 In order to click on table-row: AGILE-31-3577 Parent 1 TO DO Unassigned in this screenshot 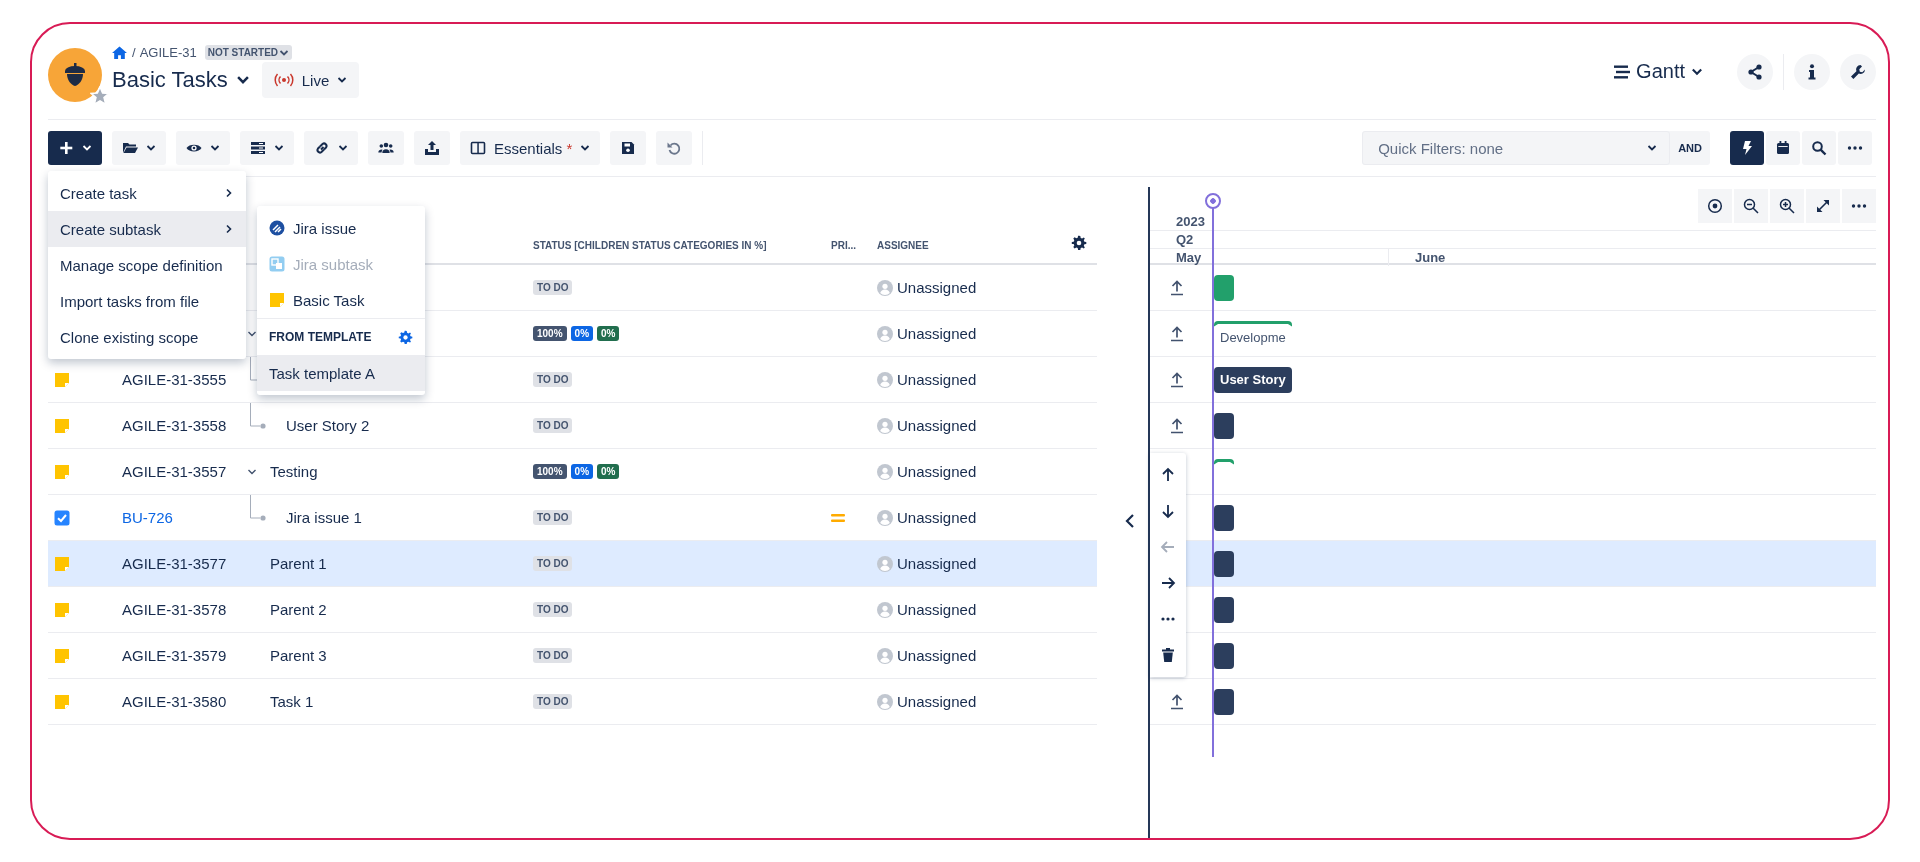, I will do `click(572, 564)`.